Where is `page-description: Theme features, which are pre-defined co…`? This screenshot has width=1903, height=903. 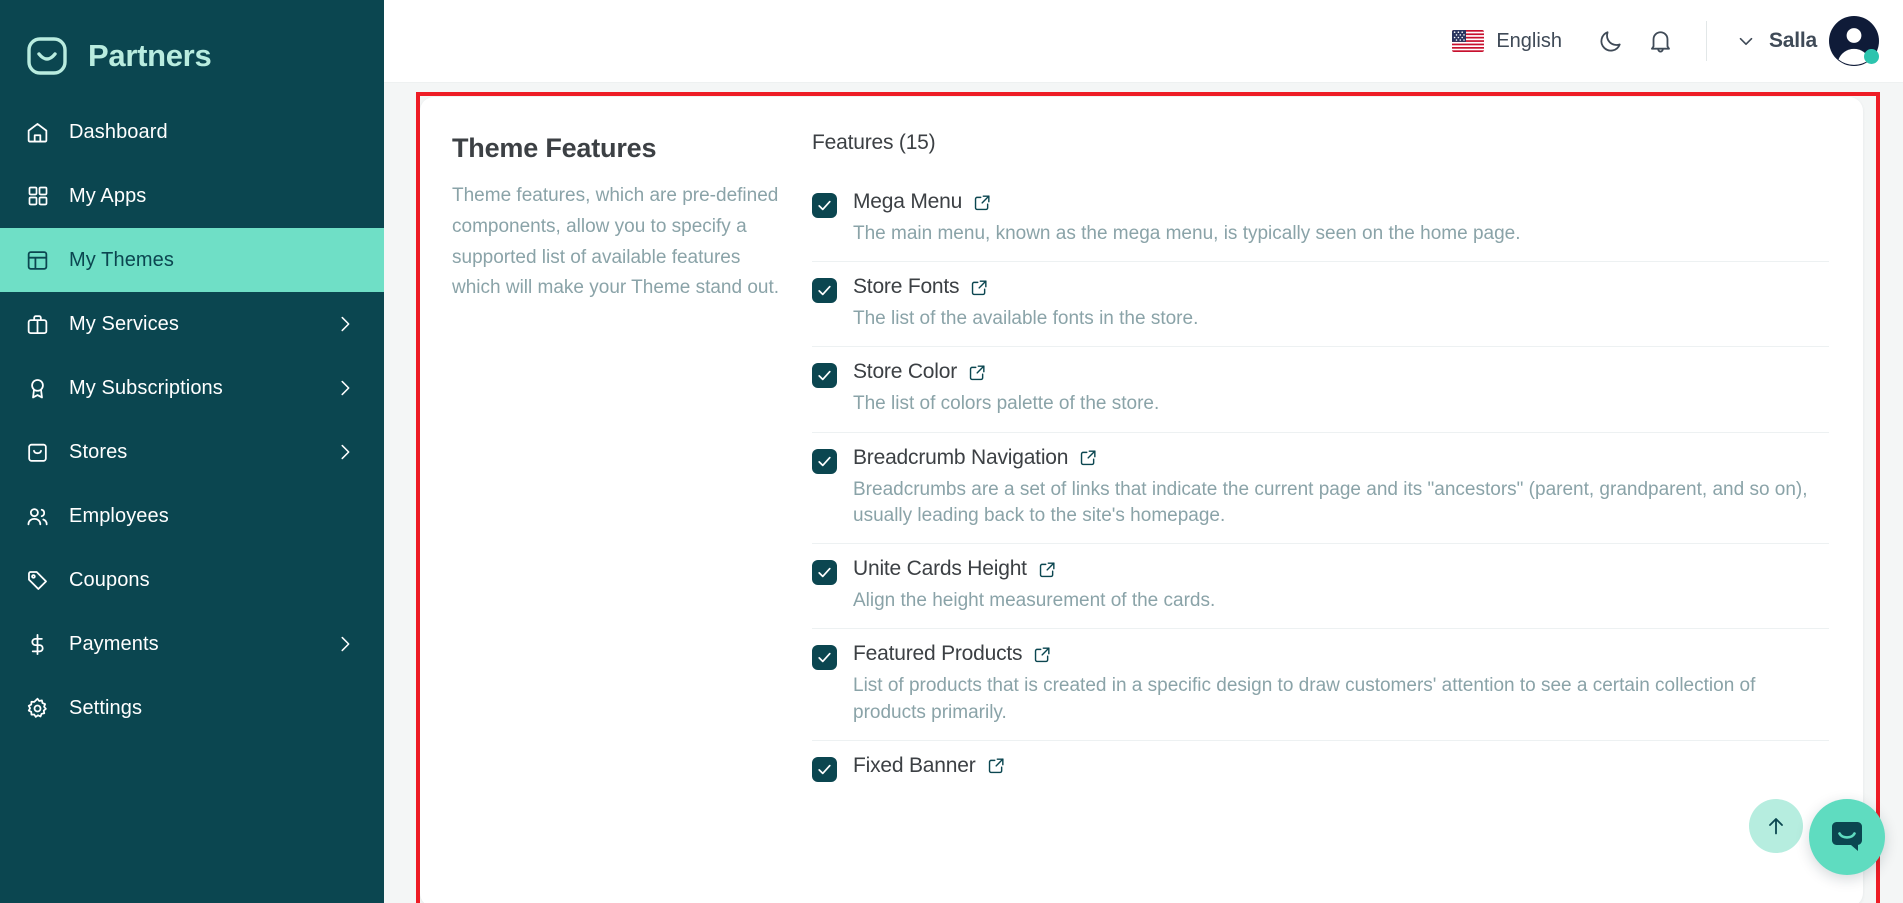 page-description: Theme features, which are pre-defined co… is located at coordinates (616, 242).